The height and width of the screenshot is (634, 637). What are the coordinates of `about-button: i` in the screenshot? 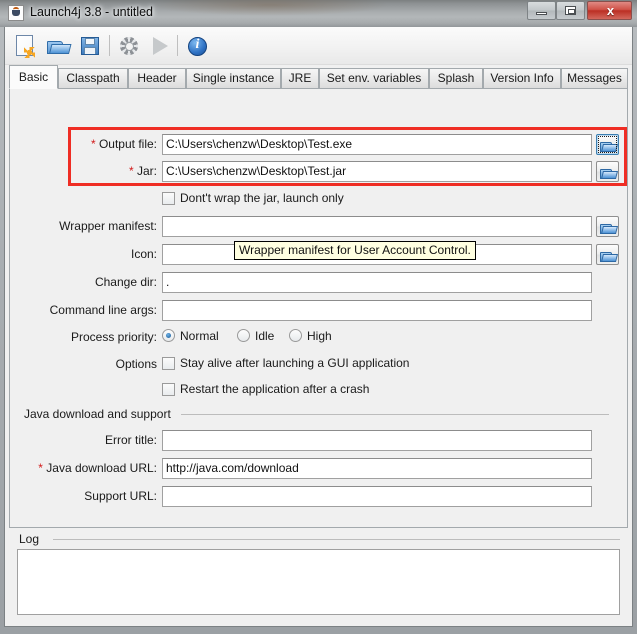 It's located at (197, 46).